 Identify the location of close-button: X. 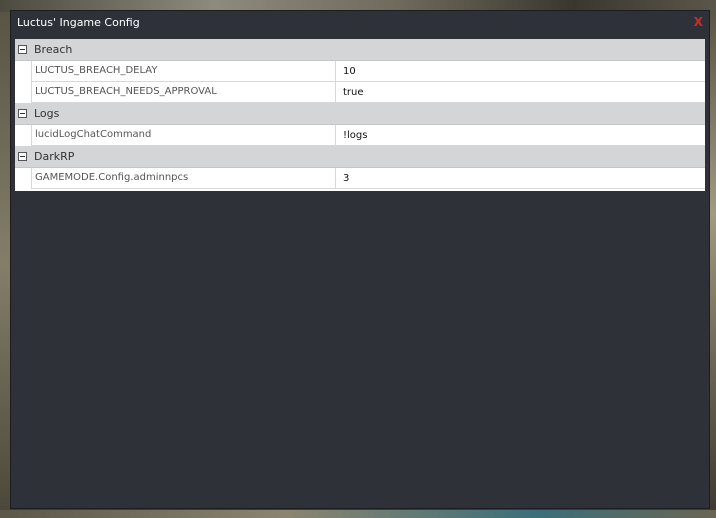
(698, 22).